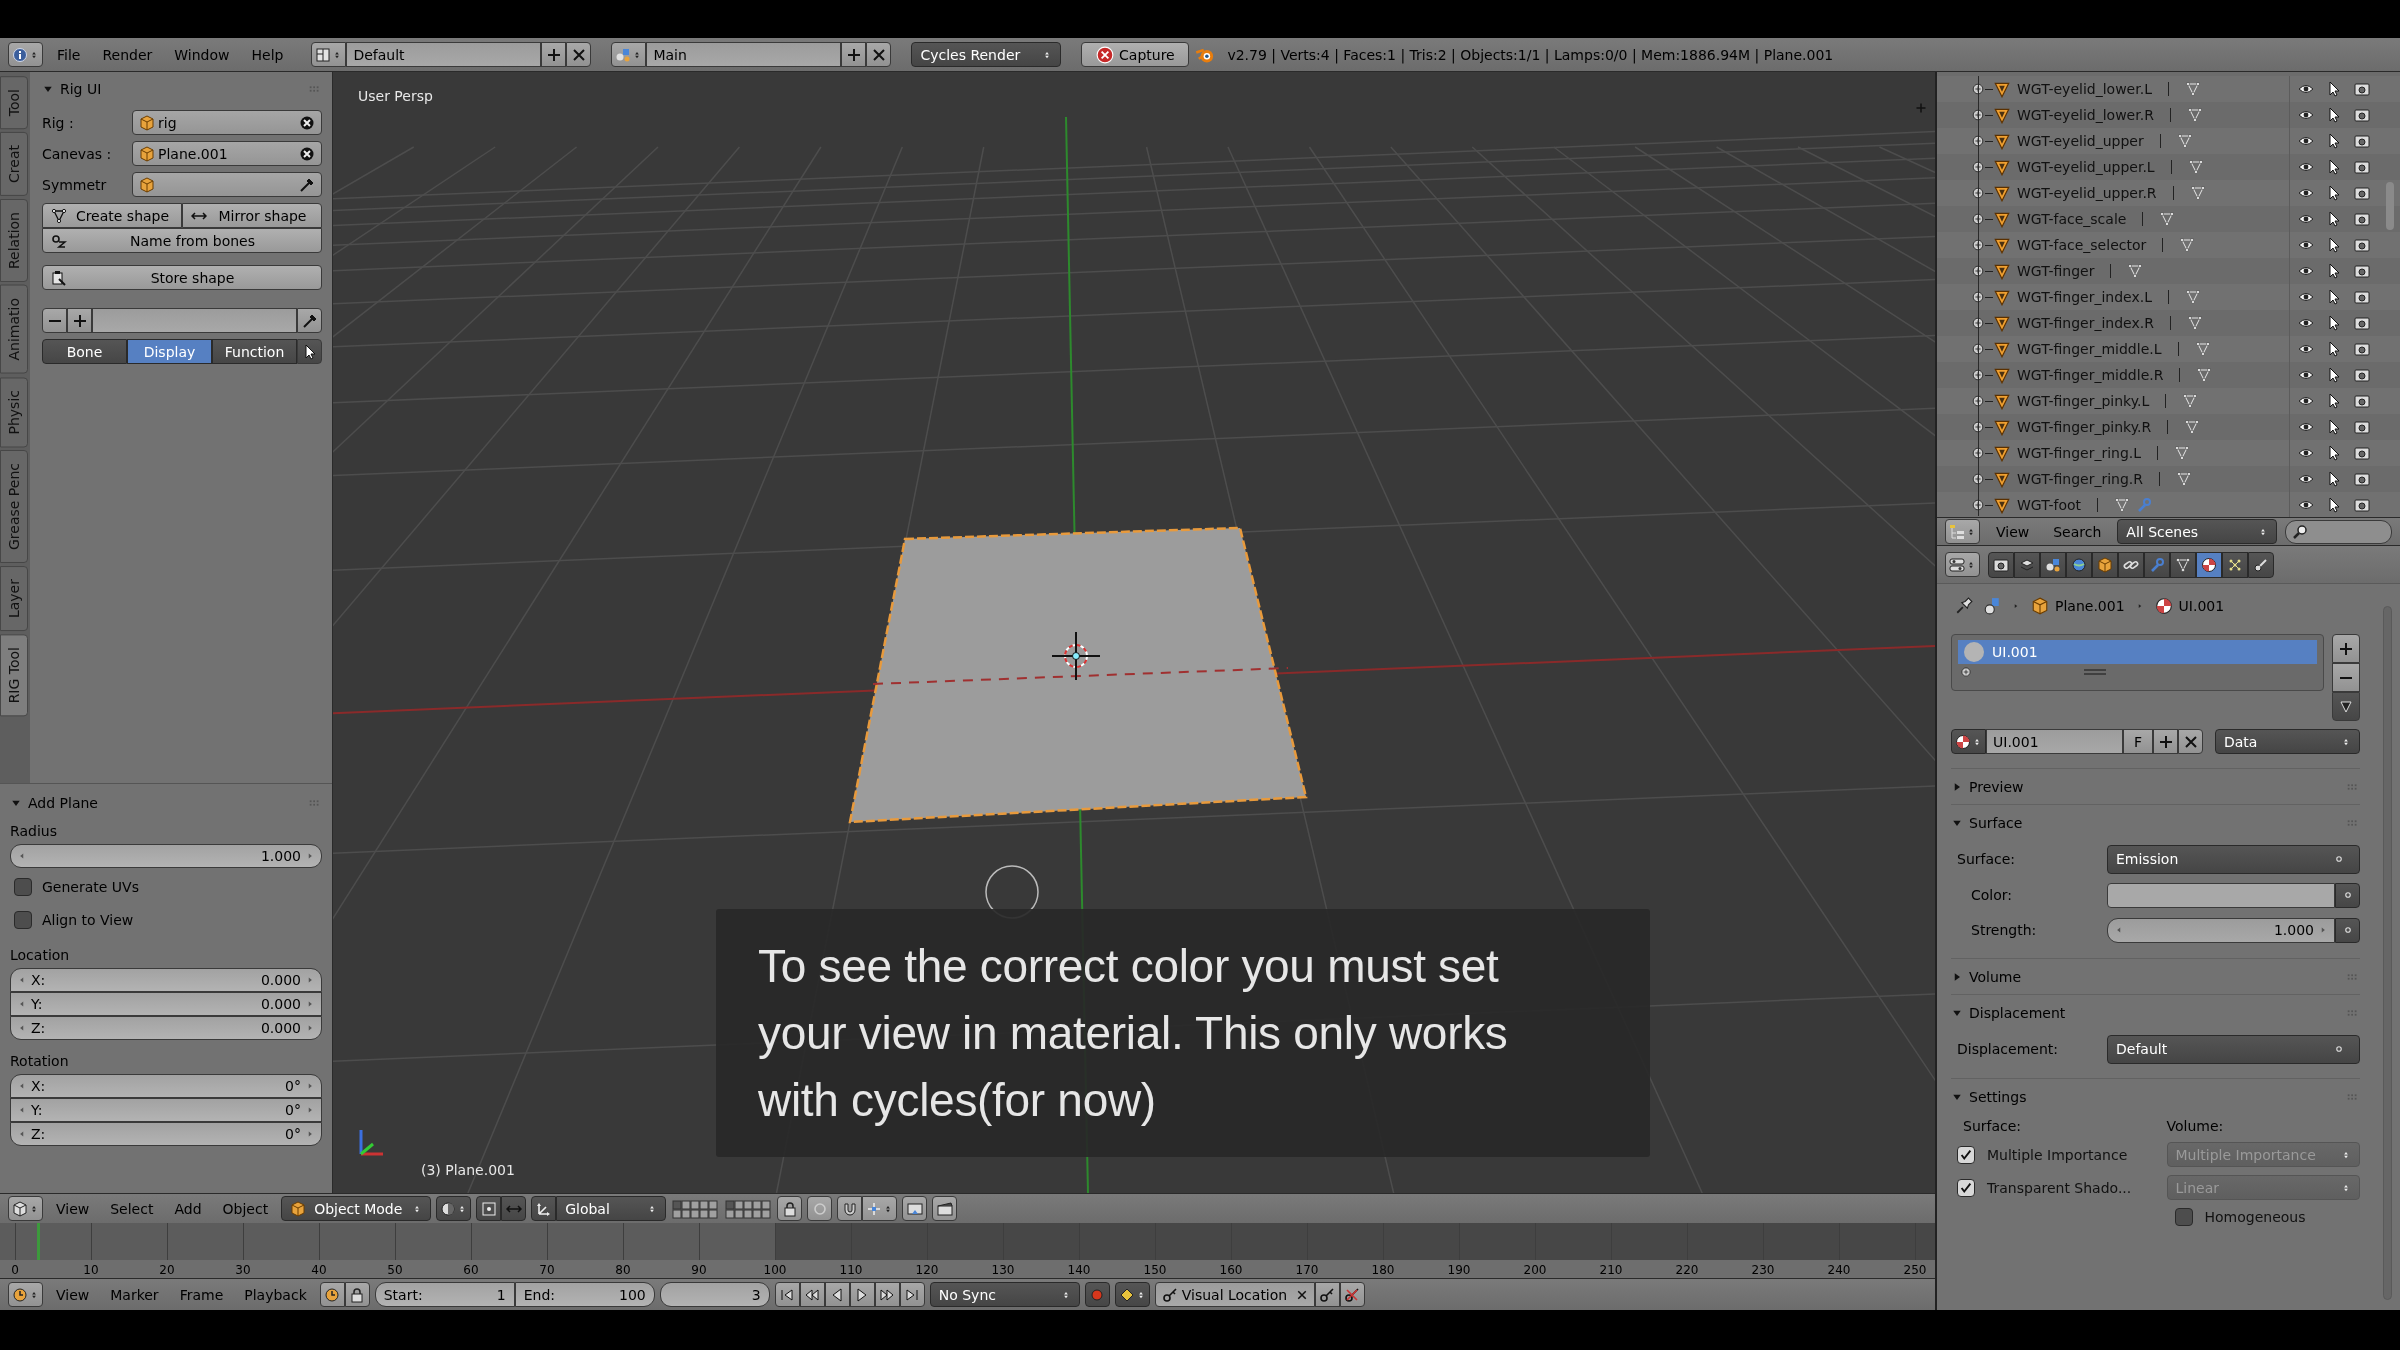 The width and height of the screenshot is (2400, 1350). I want to click on object-name: WGT-finger_middle.R, so click(2090, 375).